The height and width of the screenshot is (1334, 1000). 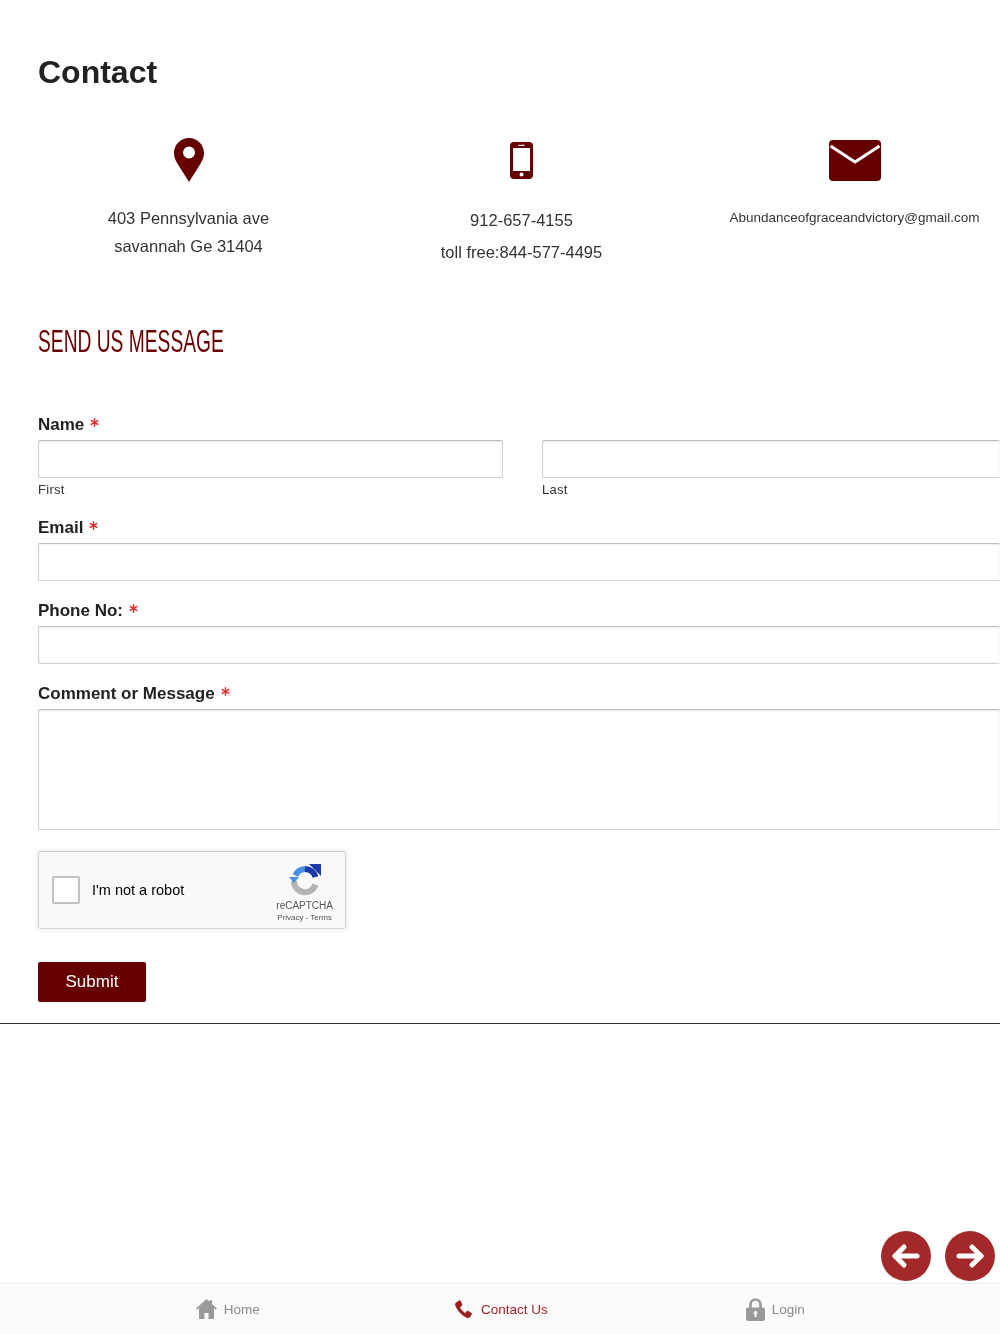 I want to click on captcha-link: Privacy, so click(x=290, y=917).